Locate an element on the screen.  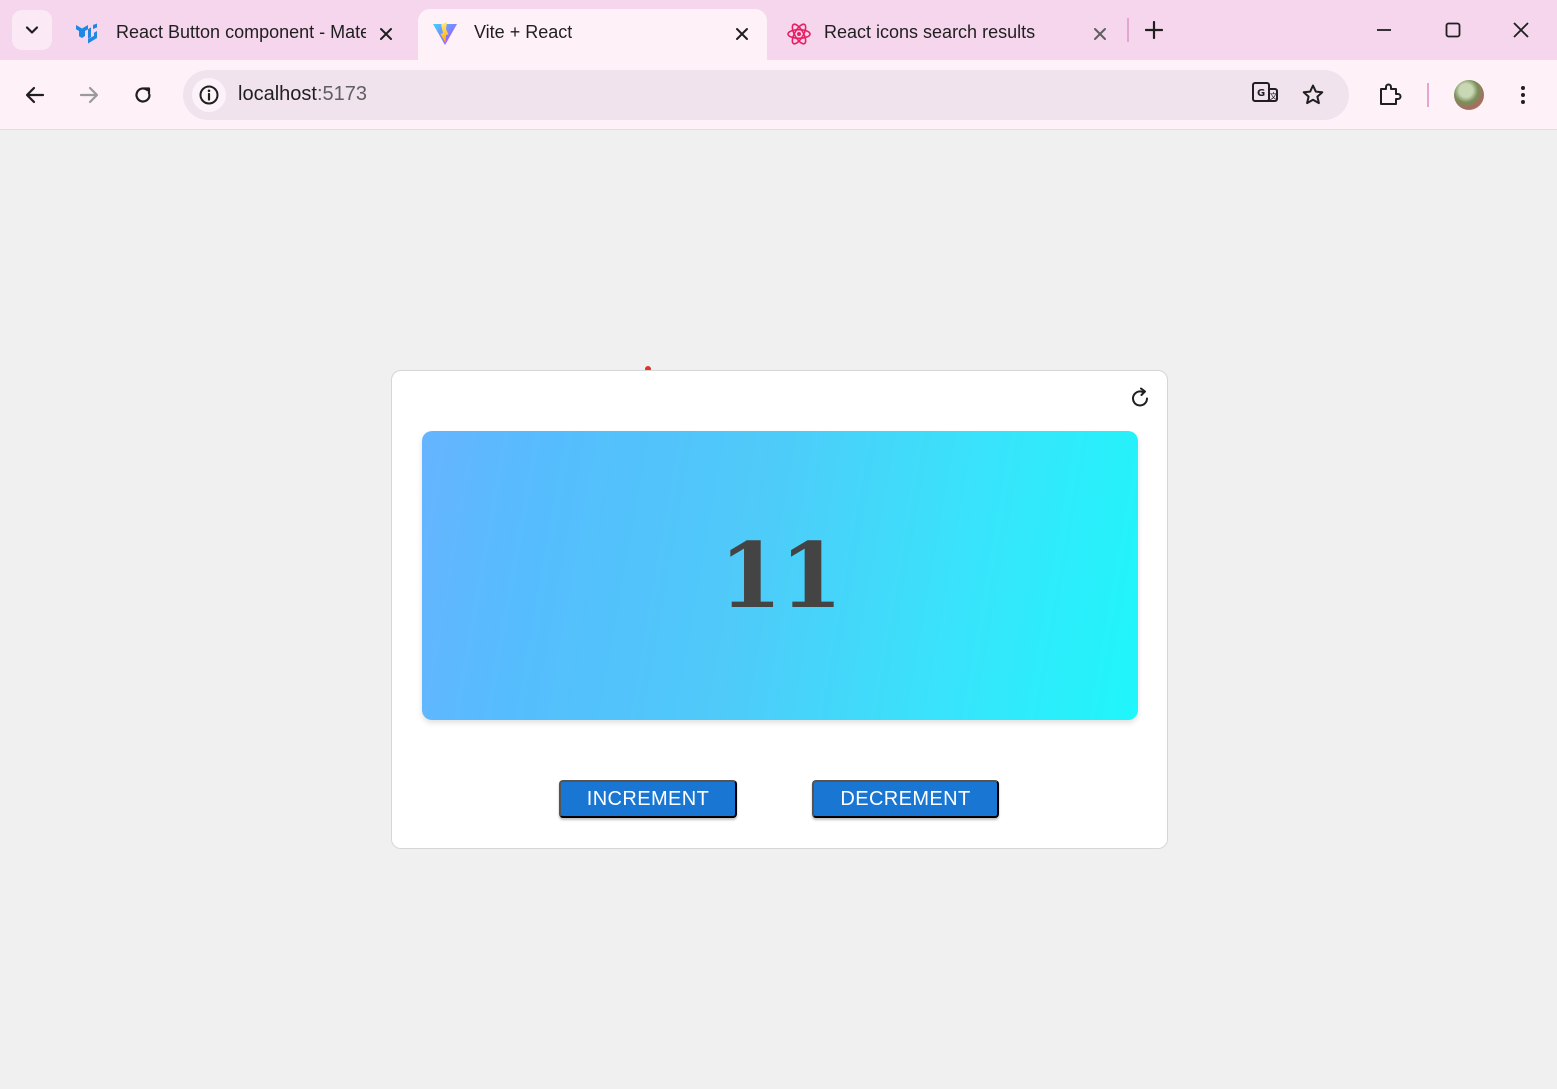
maximize-icon is located at coordinates (1453, 30).